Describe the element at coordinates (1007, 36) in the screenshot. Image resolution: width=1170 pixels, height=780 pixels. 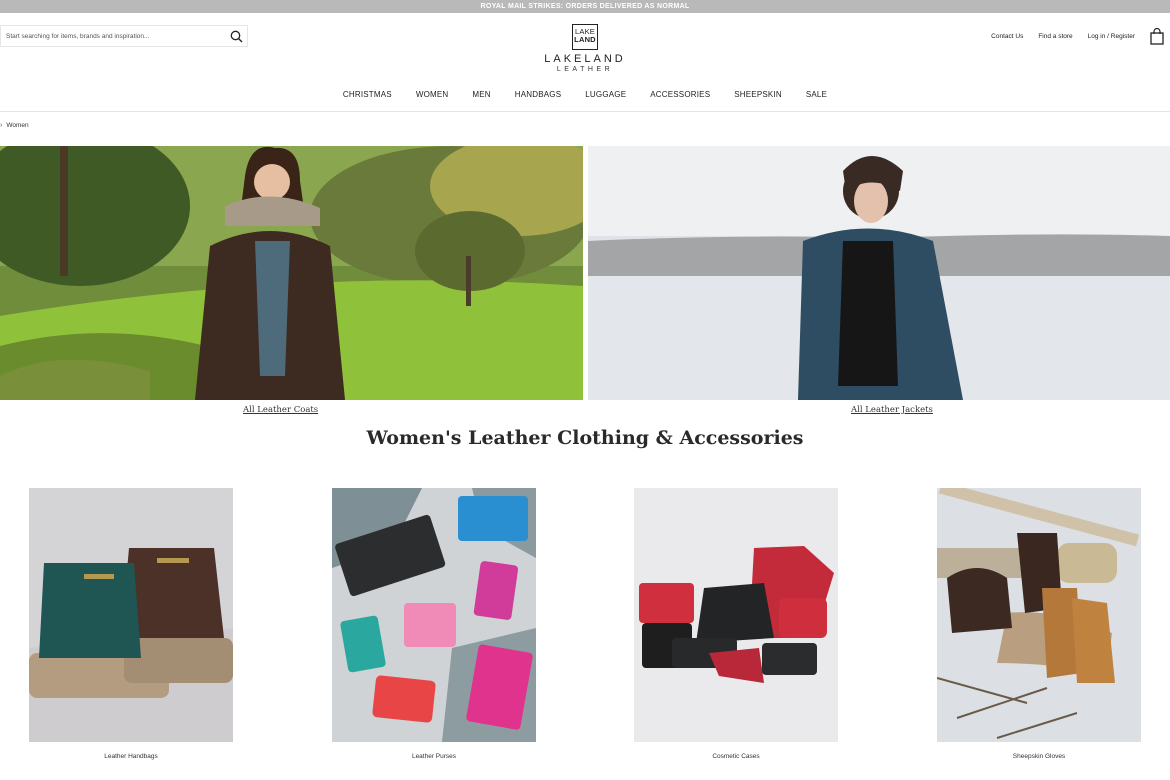
I see `contact-us-link: Contact Us` at that location.